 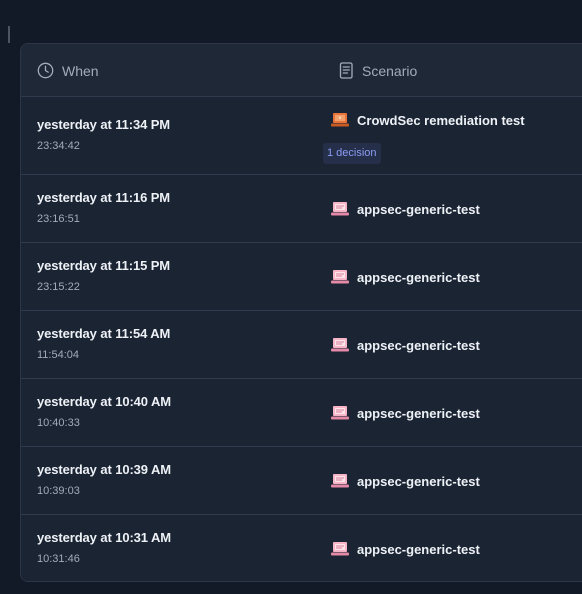 I want to click on relative-time: yesterday at 11:16 PM, so click(x=104, y=197).